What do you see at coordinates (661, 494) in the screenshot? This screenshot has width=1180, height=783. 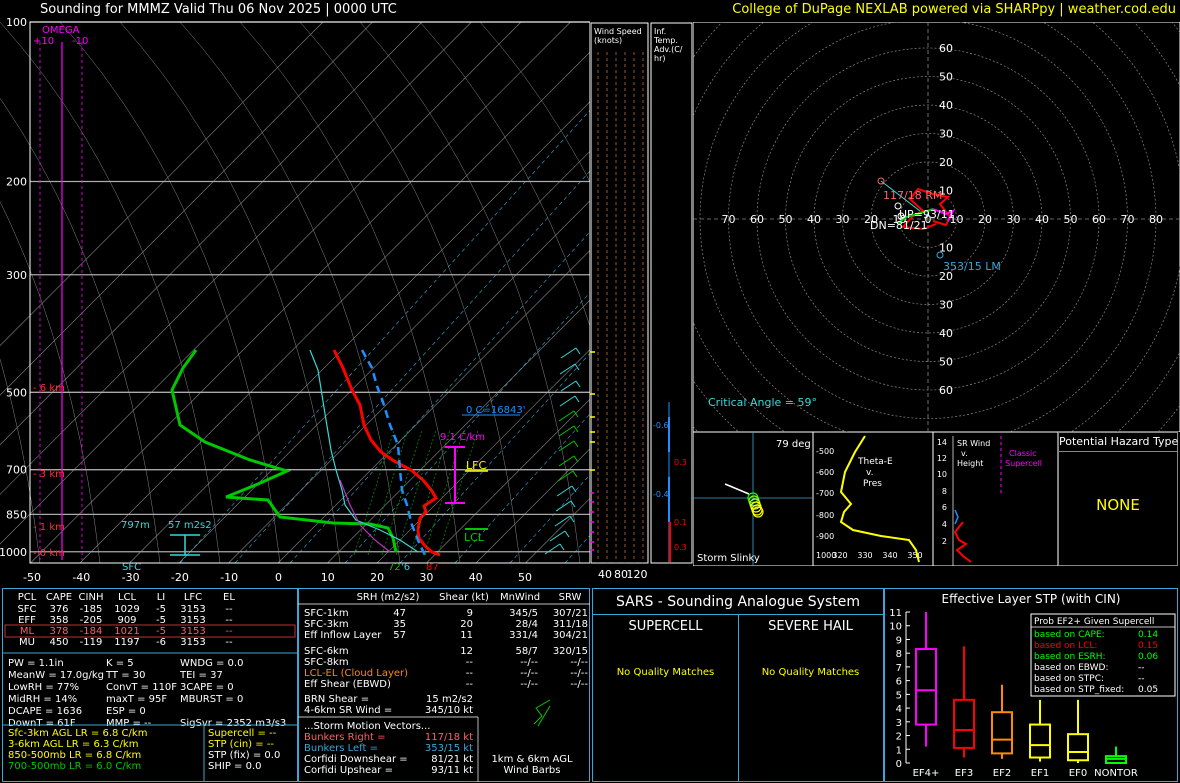 I see `temp-adv-label: -0.4` at bounding box center [661, 494].